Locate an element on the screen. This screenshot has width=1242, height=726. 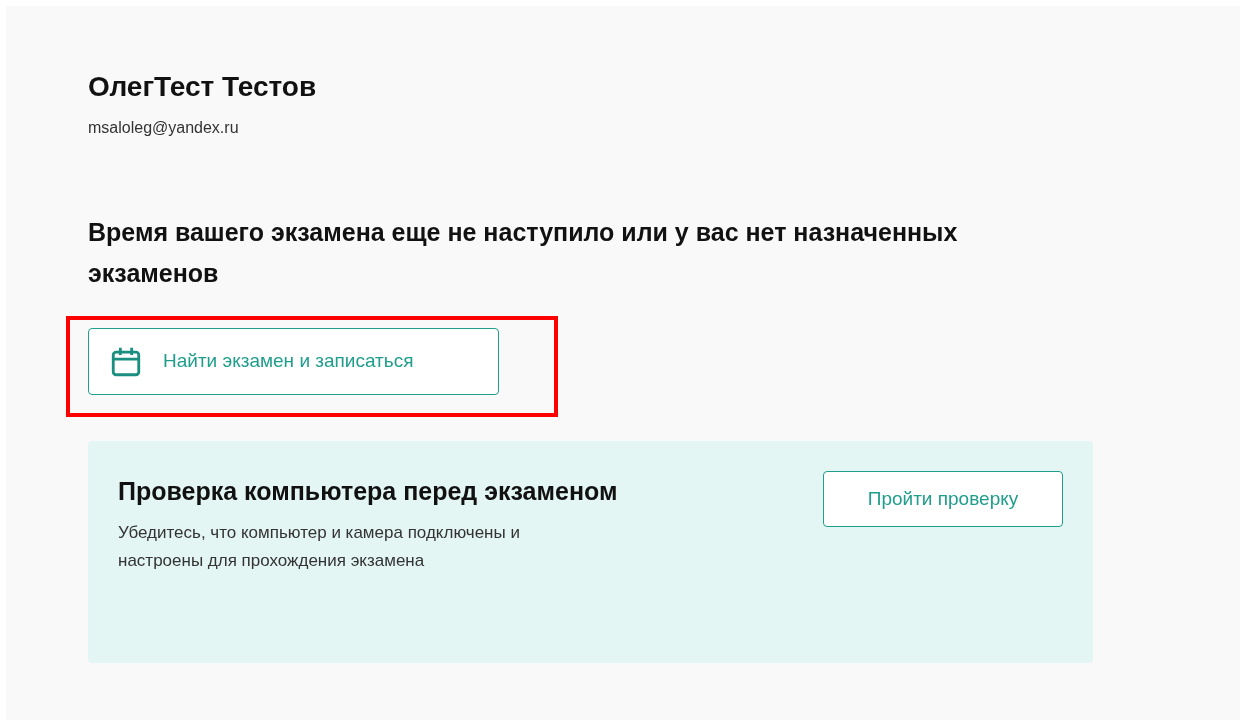
card-description: Убедитесь, что компьютер и камера подключены и настроены для прохождения экзамена is located at coordinates (319, 547).